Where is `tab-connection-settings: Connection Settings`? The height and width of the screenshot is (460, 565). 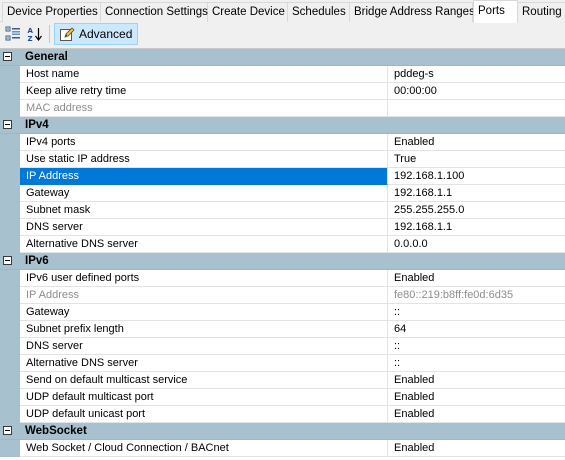
tab-connection-settings: Connection Settings is located at coordinates (154, 12).